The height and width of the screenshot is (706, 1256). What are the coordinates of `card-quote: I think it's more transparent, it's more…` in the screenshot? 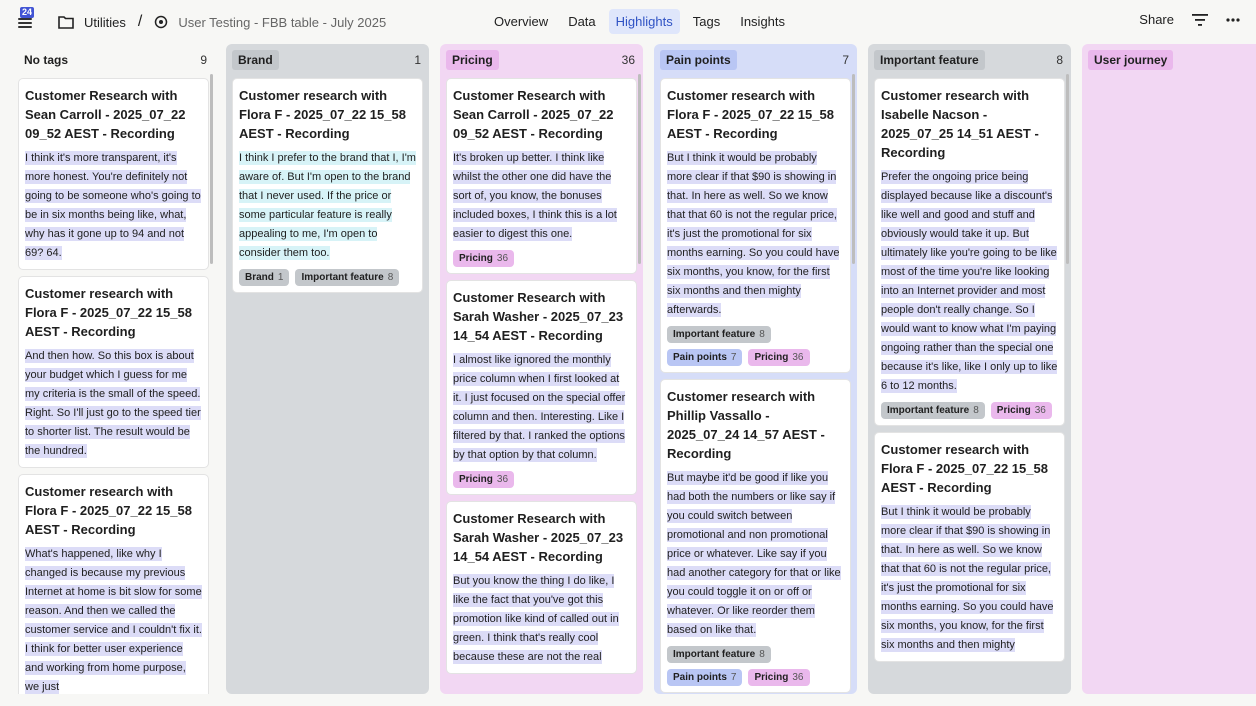 It's located at (113, 206).